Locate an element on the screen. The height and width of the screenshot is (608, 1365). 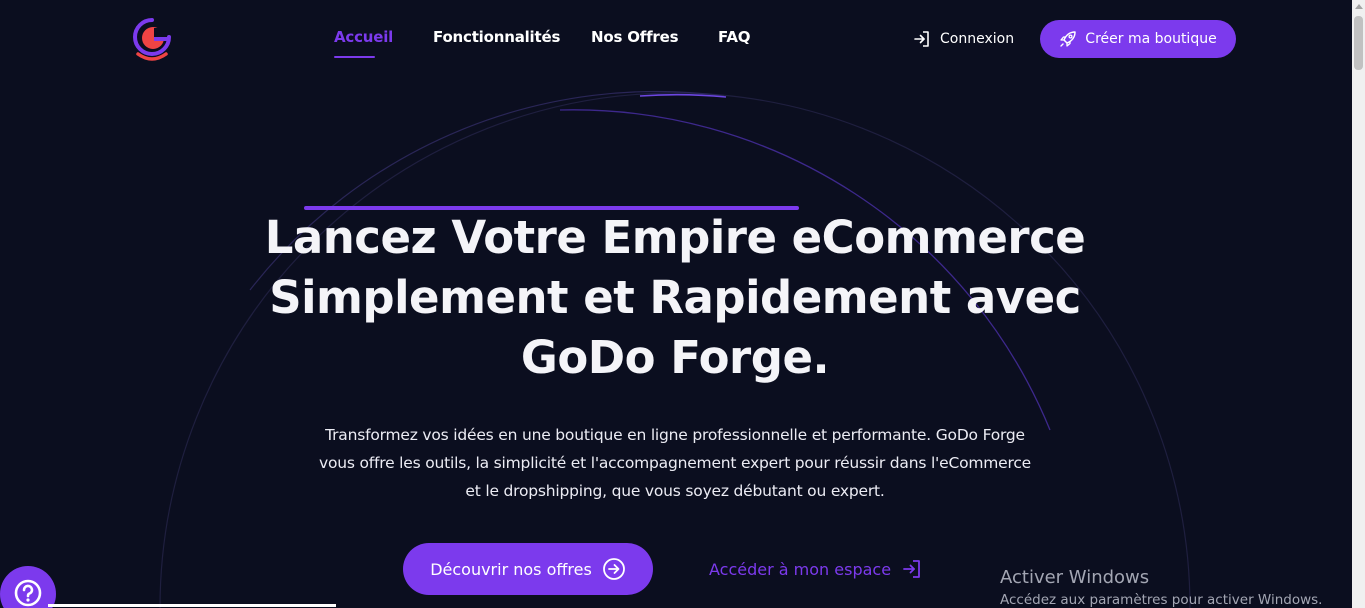
nav-item-faq: FAQ is located at coordinates (734, 37).